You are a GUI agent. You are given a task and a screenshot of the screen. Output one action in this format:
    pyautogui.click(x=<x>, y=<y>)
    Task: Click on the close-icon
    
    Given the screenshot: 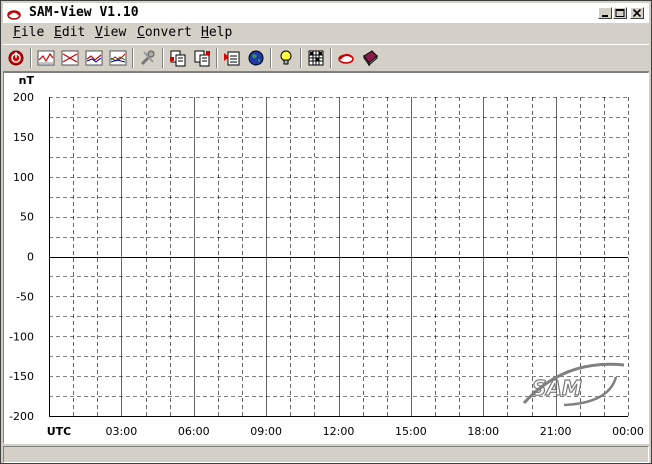 What is the action you would take?
    pyautogui.click(x=637, y=13)
    